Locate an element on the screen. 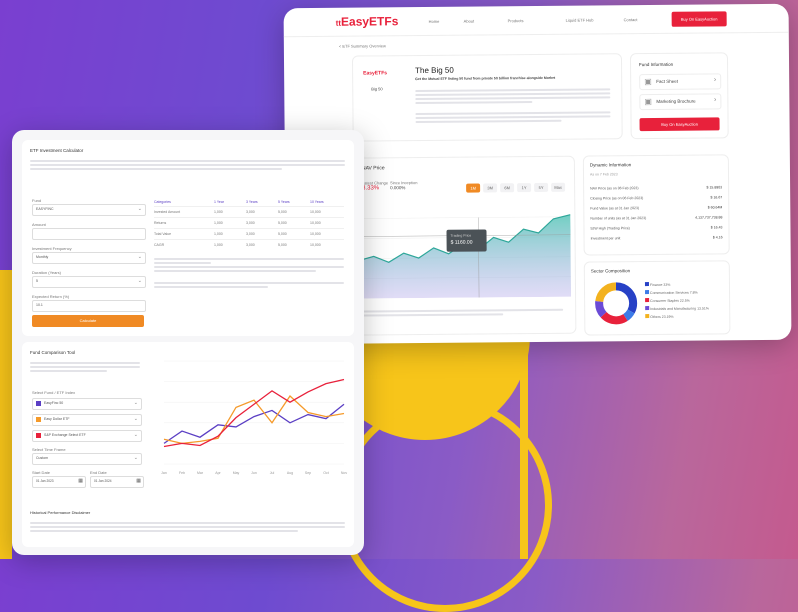  brand-logo: ttEasyETFs is located at coordinates (367, 21).